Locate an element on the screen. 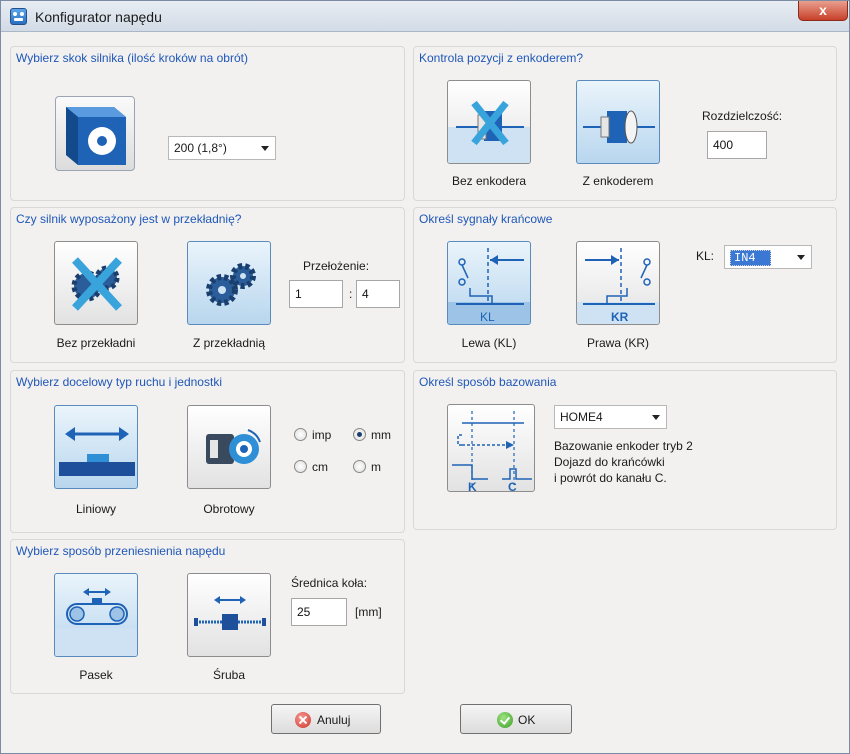  transmission-belt-tile is located at coordinates (96, 615).